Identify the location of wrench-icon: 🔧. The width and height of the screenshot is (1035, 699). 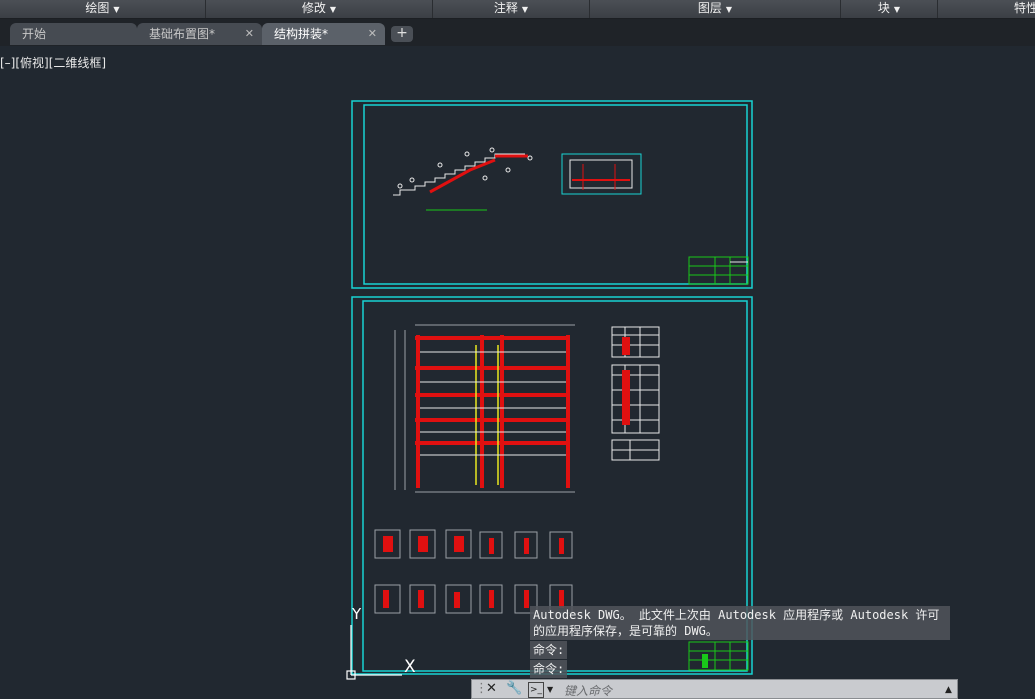
(514, 688).